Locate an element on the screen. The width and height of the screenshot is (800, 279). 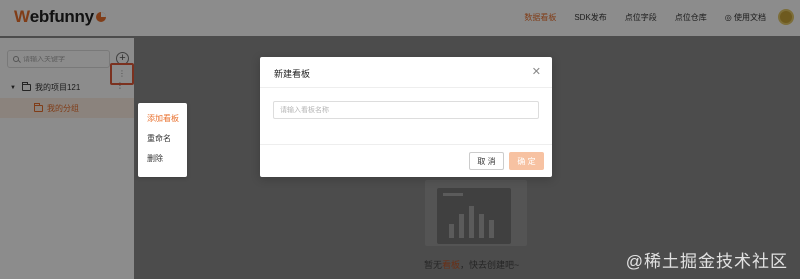
watermark: @稀土掘金技术社区 is located at coordinates (706, 261).